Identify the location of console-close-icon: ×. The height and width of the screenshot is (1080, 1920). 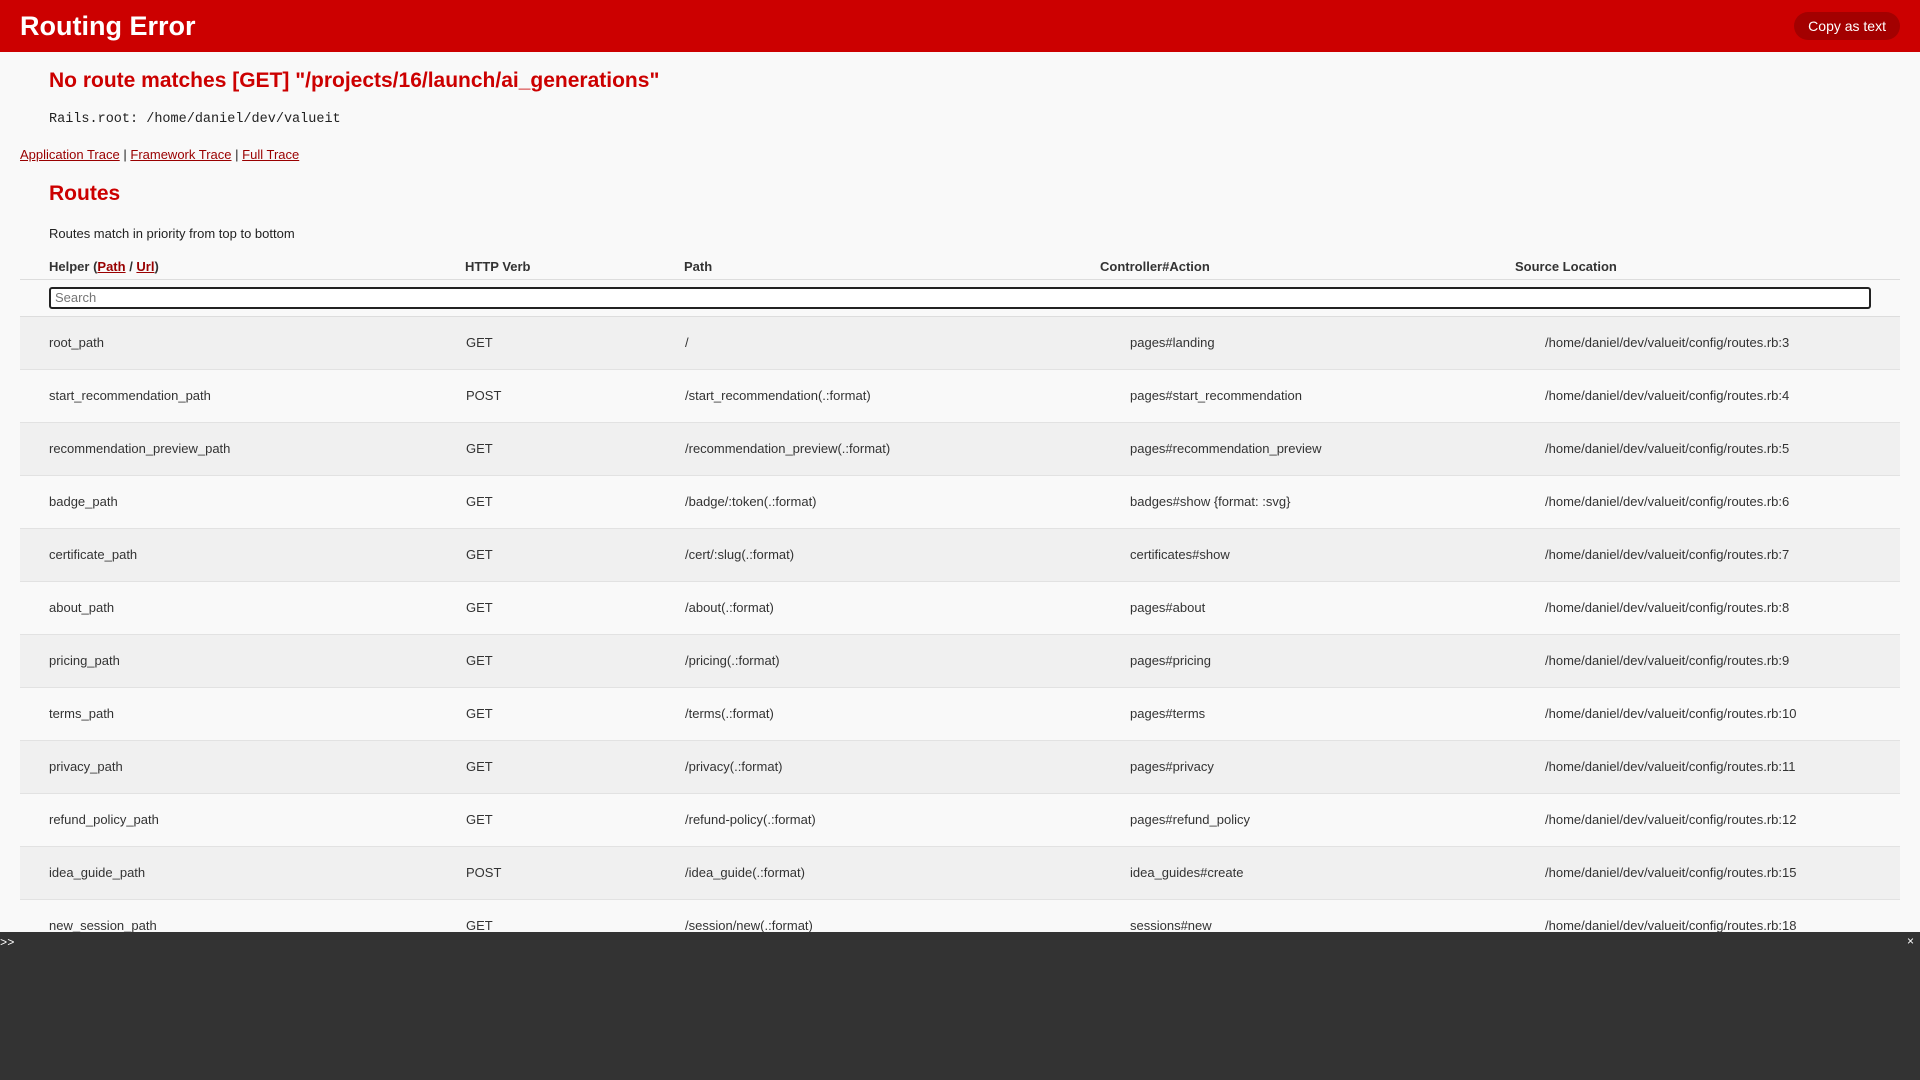
(1910, 941).